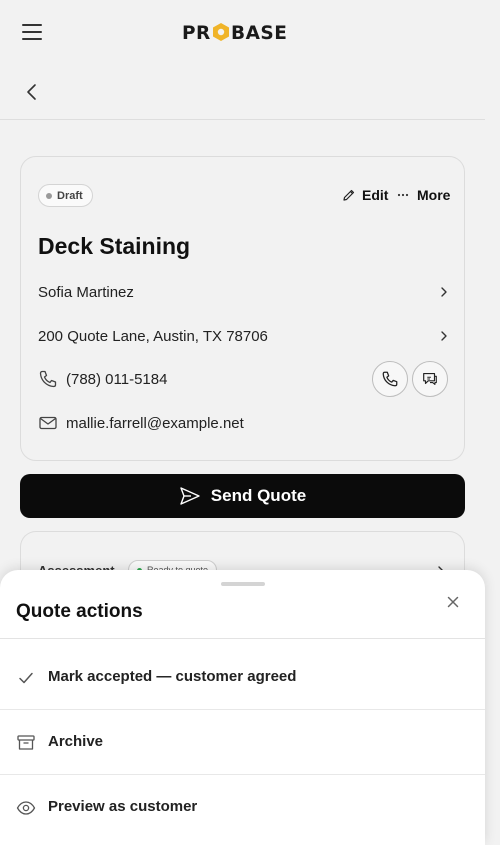 This screenshot has width=500, height=845. What do you see at coordinates (242, 638) in the screenshot?
I see `sheet-divider` at bounding box center [242, 638].